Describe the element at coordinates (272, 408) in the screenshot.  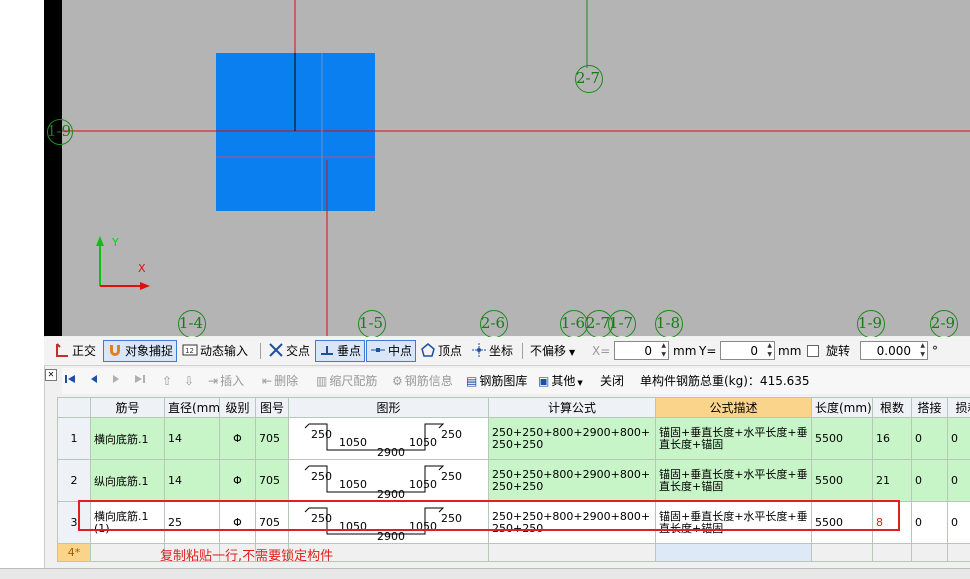
I see `header-cell: 图号` at that location.